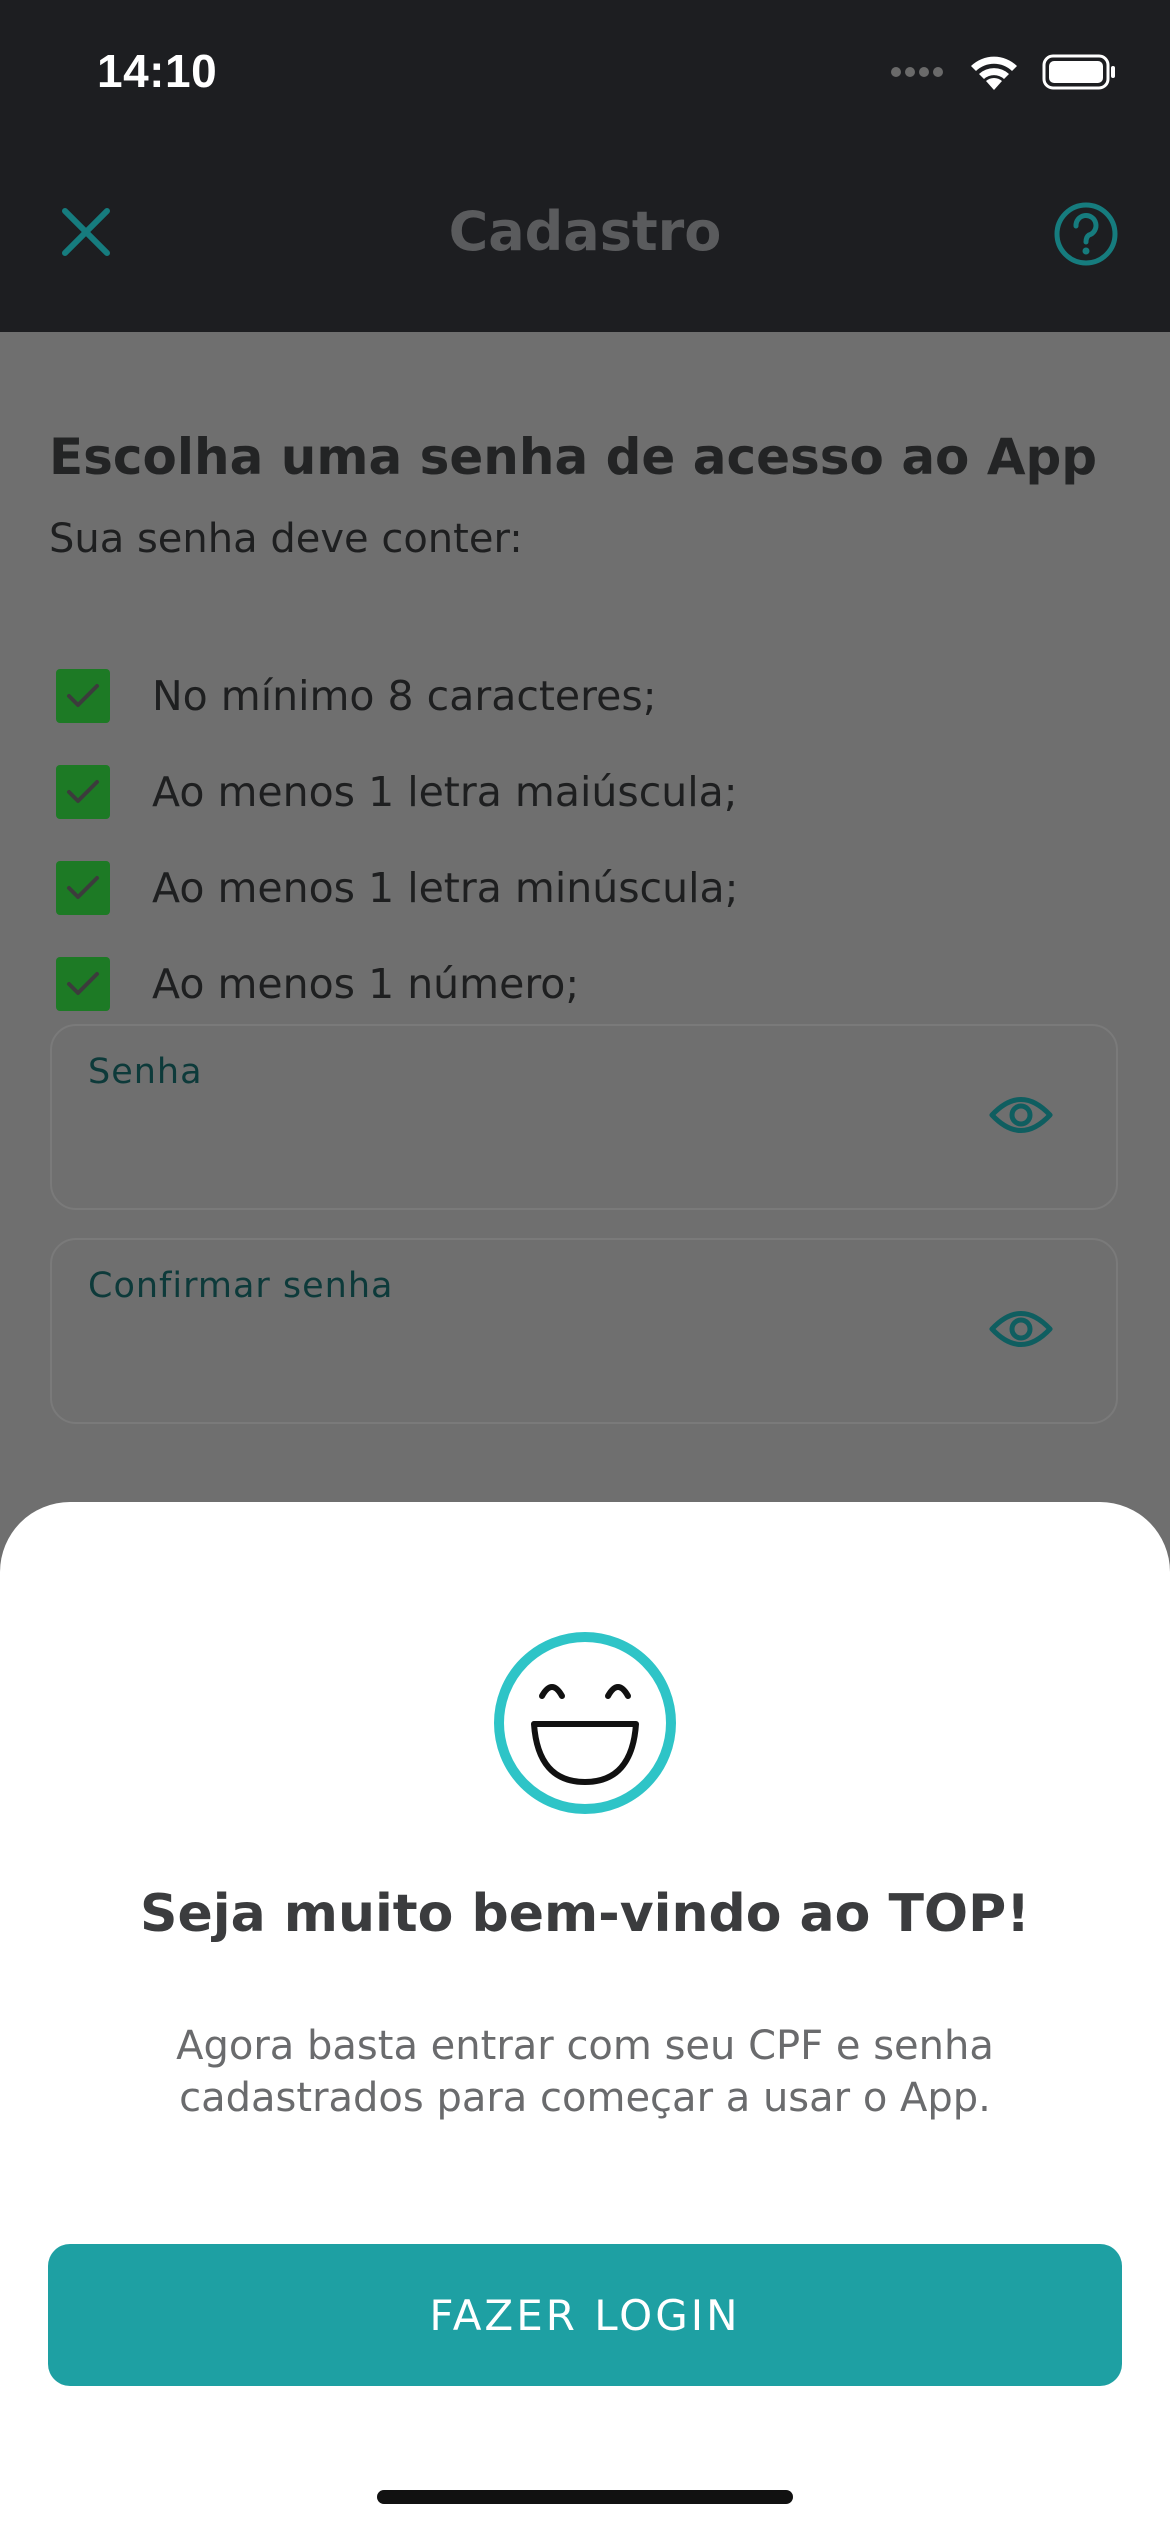 This screenshot has height=2532, width=1170. What do you see at coordinates (286, 539) in the screenshot?
I see `form-subtitle: Sua senha deve conter:` at bounding box center [286, 539].